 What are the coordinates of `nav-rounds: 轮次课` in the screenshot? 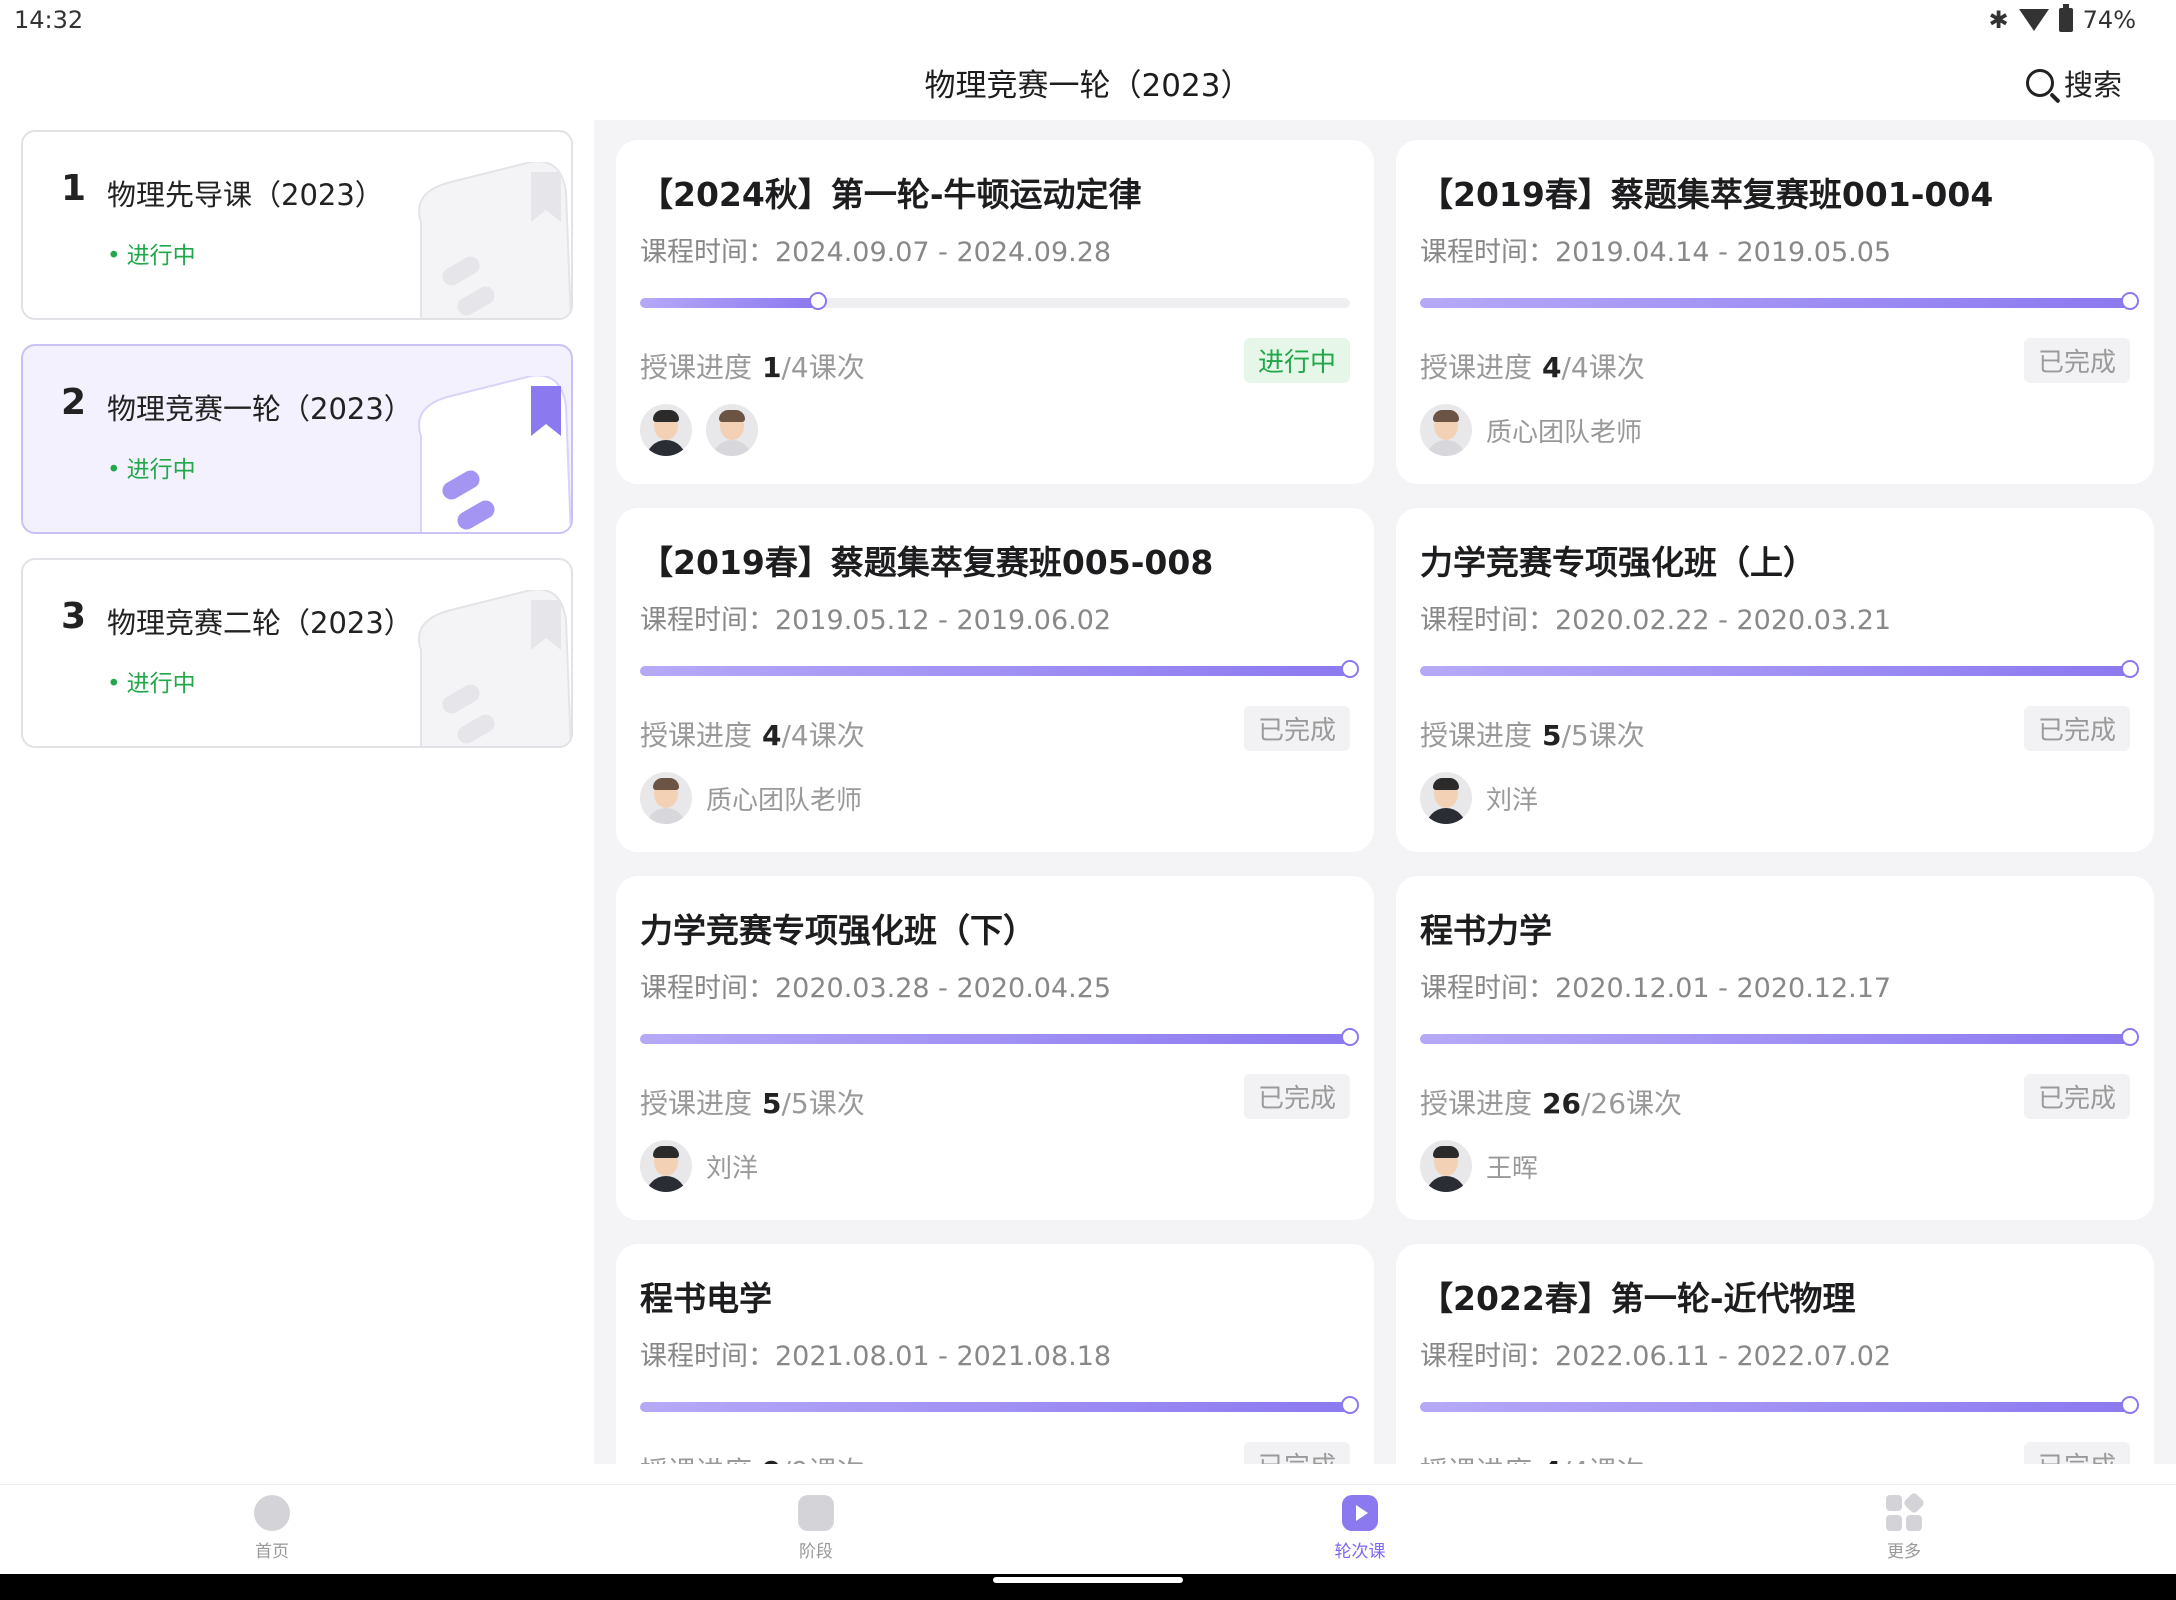 It's located at (1360, 1528).